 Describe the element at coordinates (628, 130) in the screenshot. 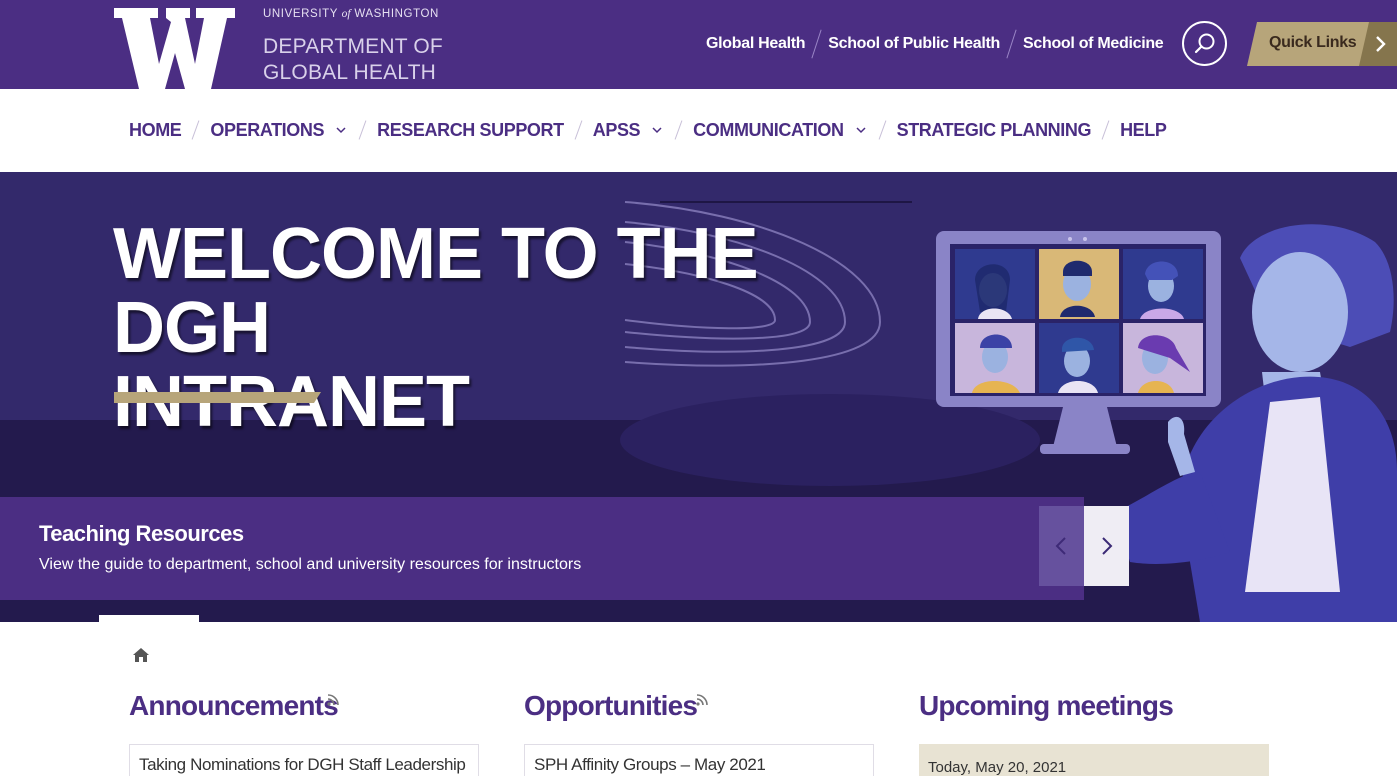

I see `nav-item-apss: APSS` at that location.